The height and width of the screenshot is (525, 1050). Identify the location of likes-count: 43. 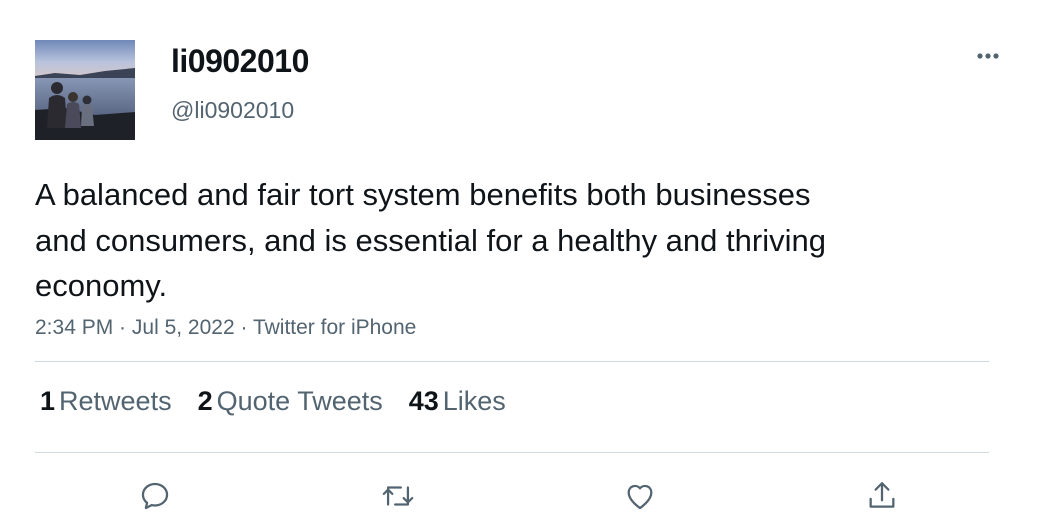
(423, 401).